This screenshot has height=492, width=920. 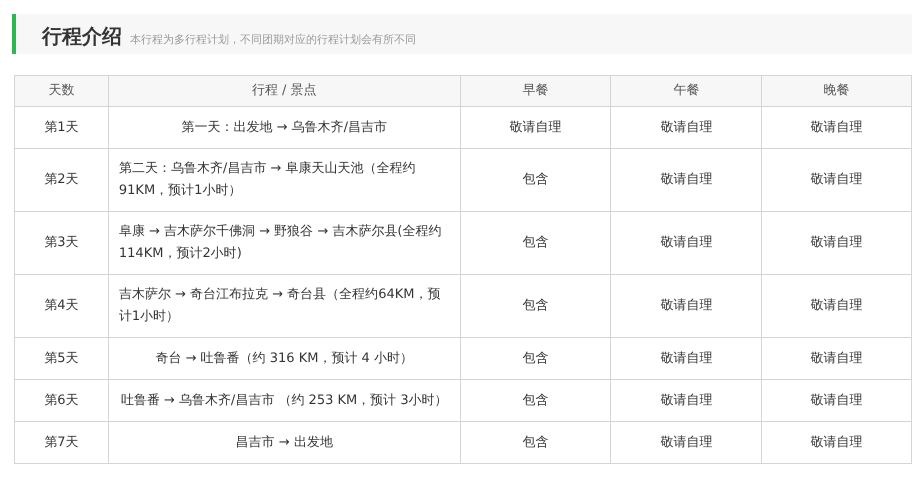 What do you see at coordinates (61, 180) in the screenshot?
I see `table-cell: 第2天` at bounding box center [61, 180].